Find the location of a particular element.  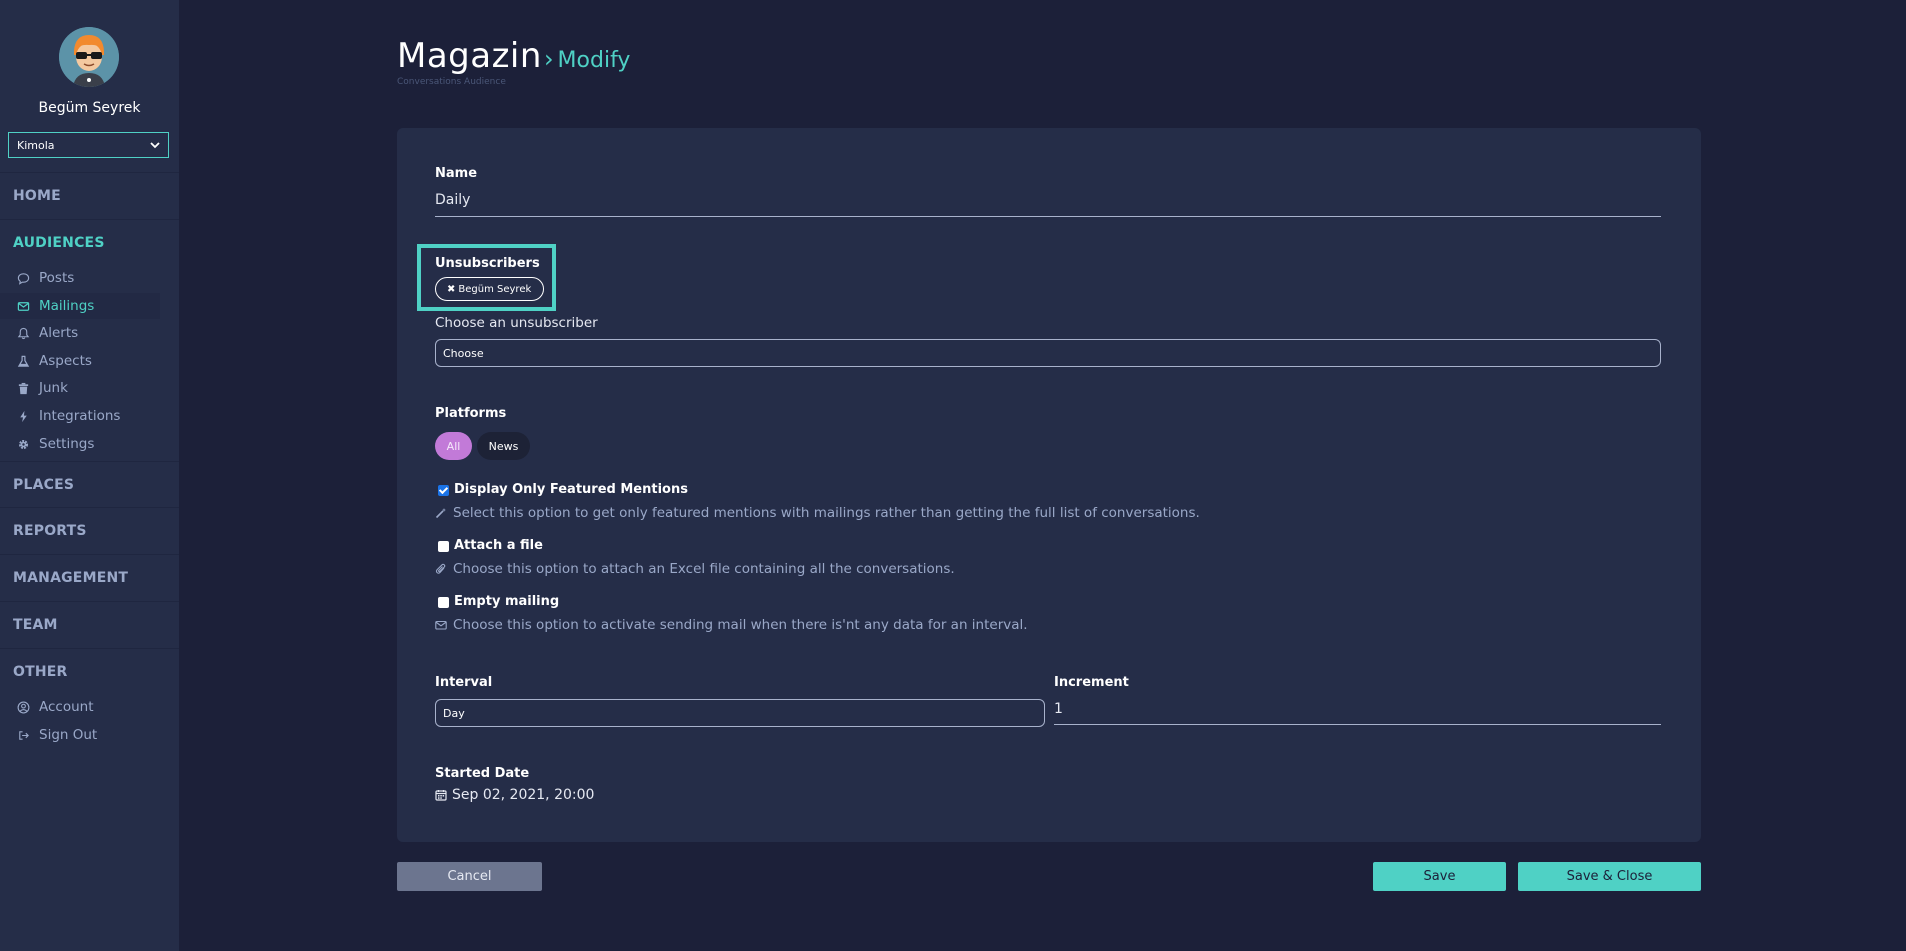

page-title-sub: Modify is located at coordinates (594, 60).